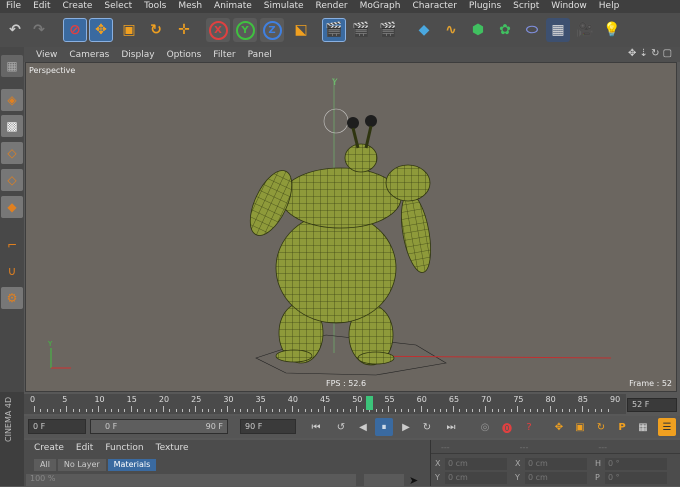 This screenshot has height=487, width=680. What do you see at coordinates (233, 6) in the screenshot?
I see `menu-animate: Animate` at bounding box center [233, 6].